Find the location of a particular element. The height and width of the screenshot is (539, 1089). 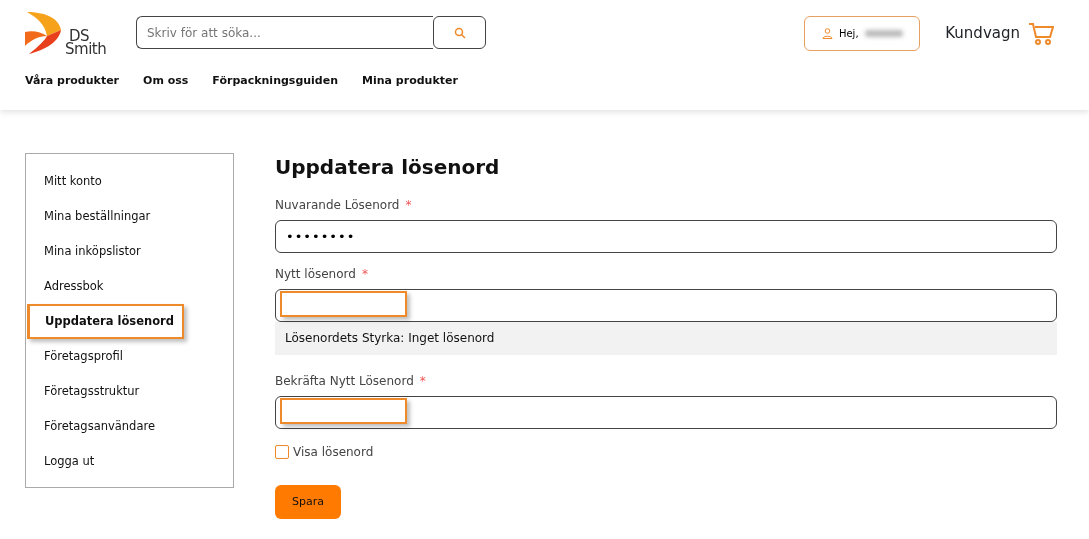

search-icon is located at coordinates (459, 32).